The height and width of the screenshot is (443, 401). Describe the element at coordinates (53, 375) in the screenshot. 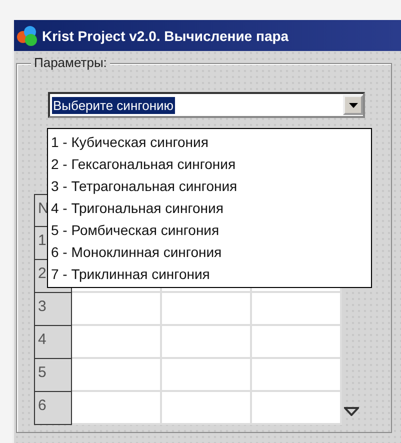

I see `row-header: 5` at that location.